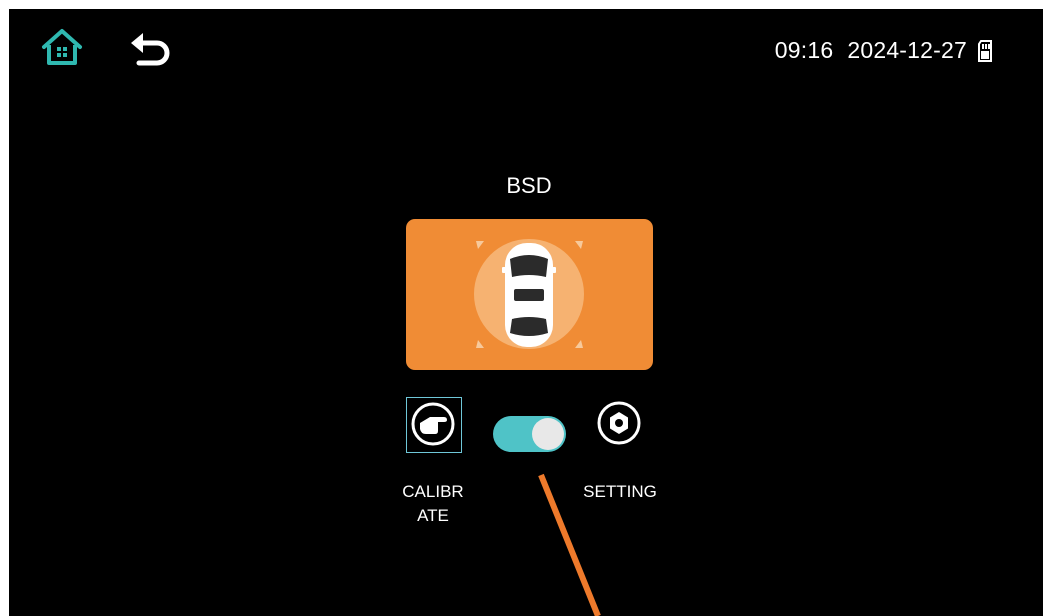 The height and width of the screenshot is (616, 1043). Describe the element at coordinates (985, 50) in the screenshot. I see `sd-card-icon` at that location.